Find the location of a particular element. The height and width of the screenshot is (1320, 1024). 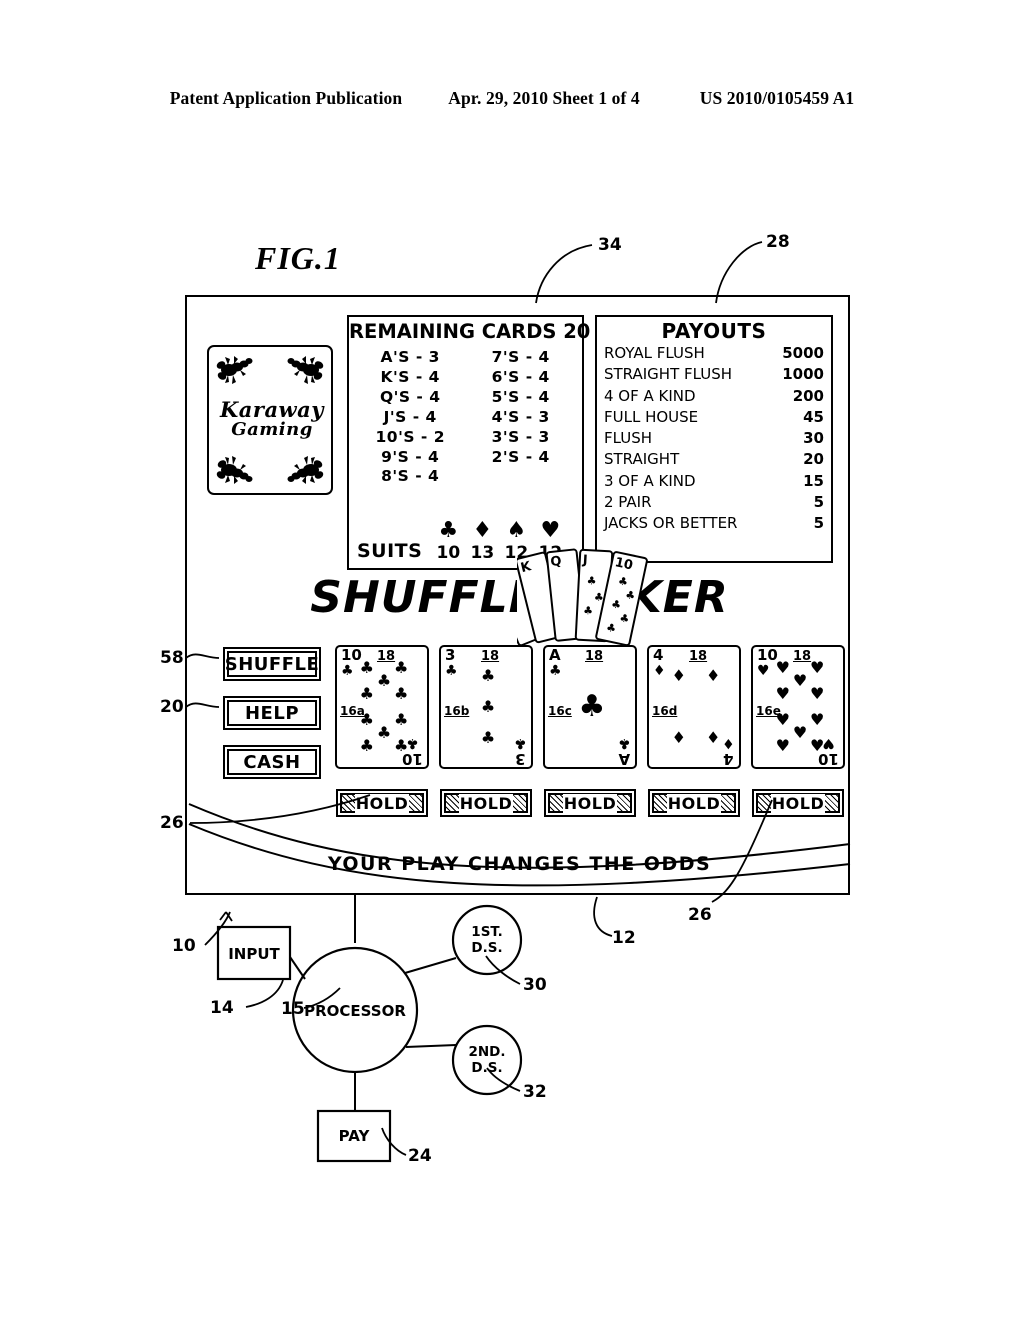

remaining-rank-cell: 7'S - 4 is located at coordinates (520, 357).